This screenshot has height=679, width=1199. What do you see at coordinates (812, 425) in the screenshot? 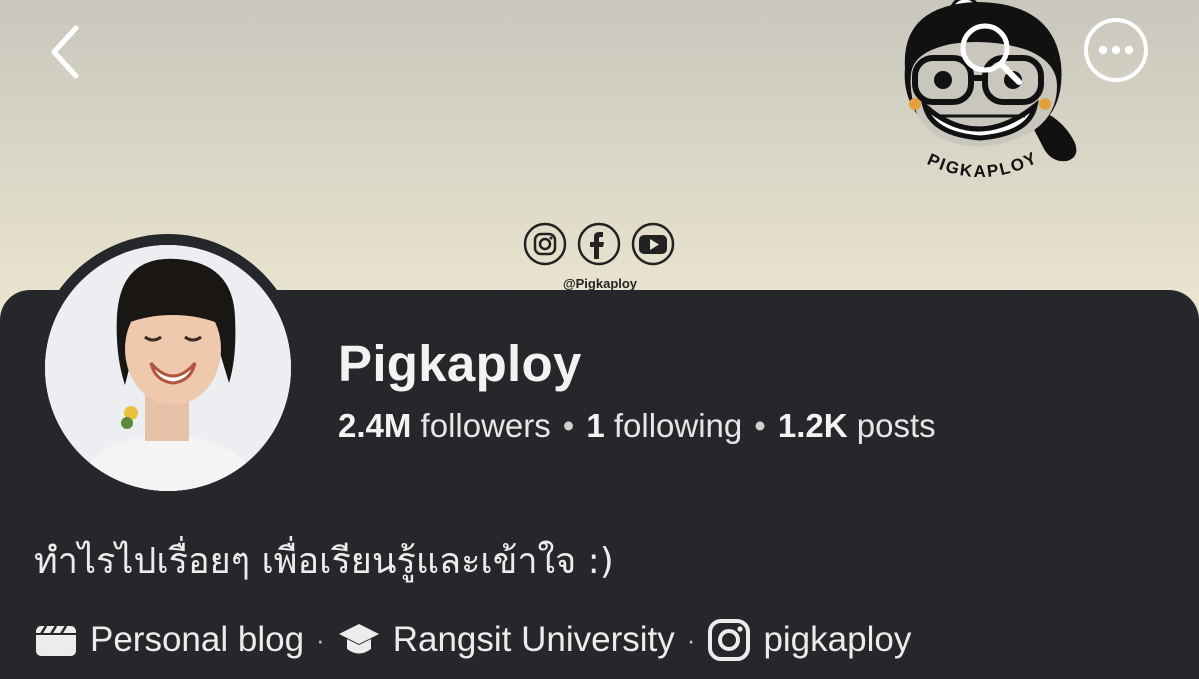
I see `posts-count: 1.2K` at bounding box center [812, 425].